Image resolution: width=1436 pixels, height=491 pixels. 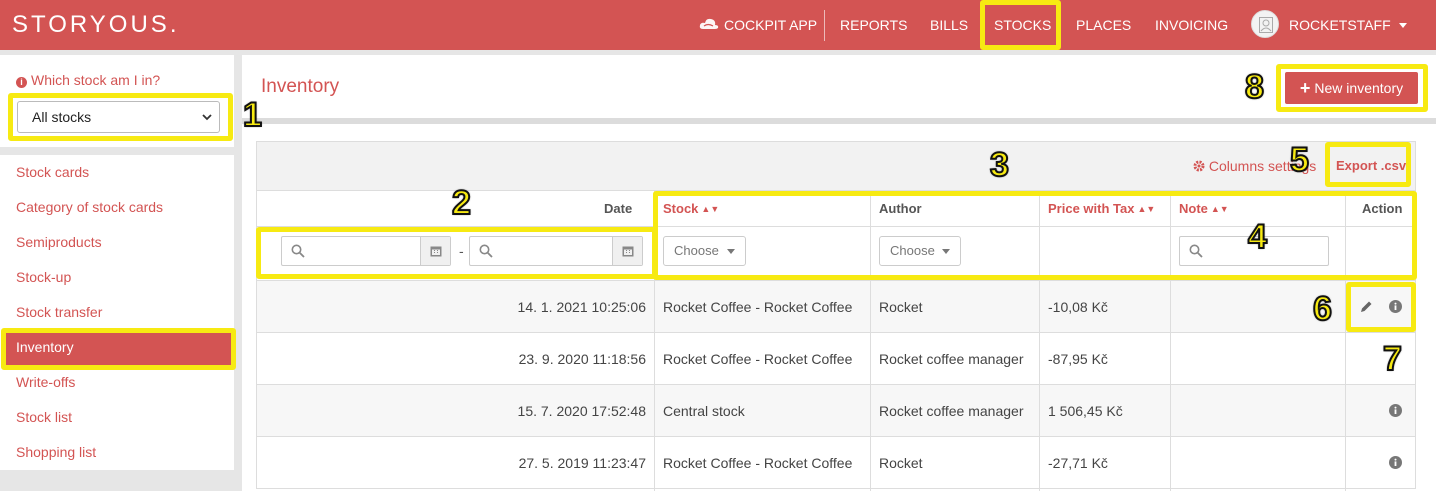 I want to click on nav-cockpit-app: COCKPIT APP, so click(x=758, y=25).